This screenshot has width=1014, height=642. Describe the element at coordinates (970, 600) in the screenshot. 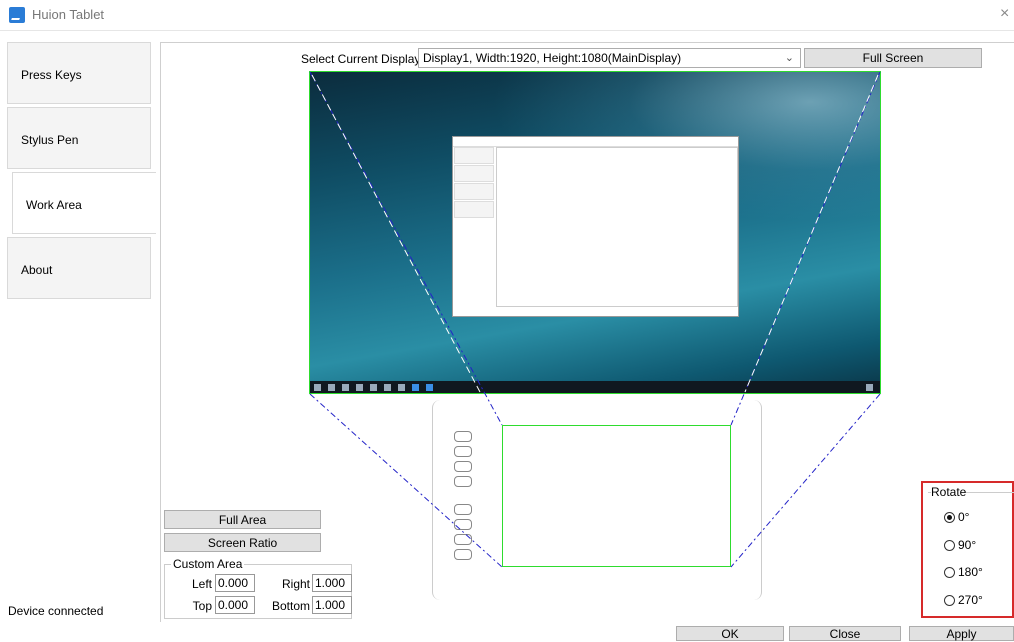

I see `rotate-option-label: 270°` at that location.